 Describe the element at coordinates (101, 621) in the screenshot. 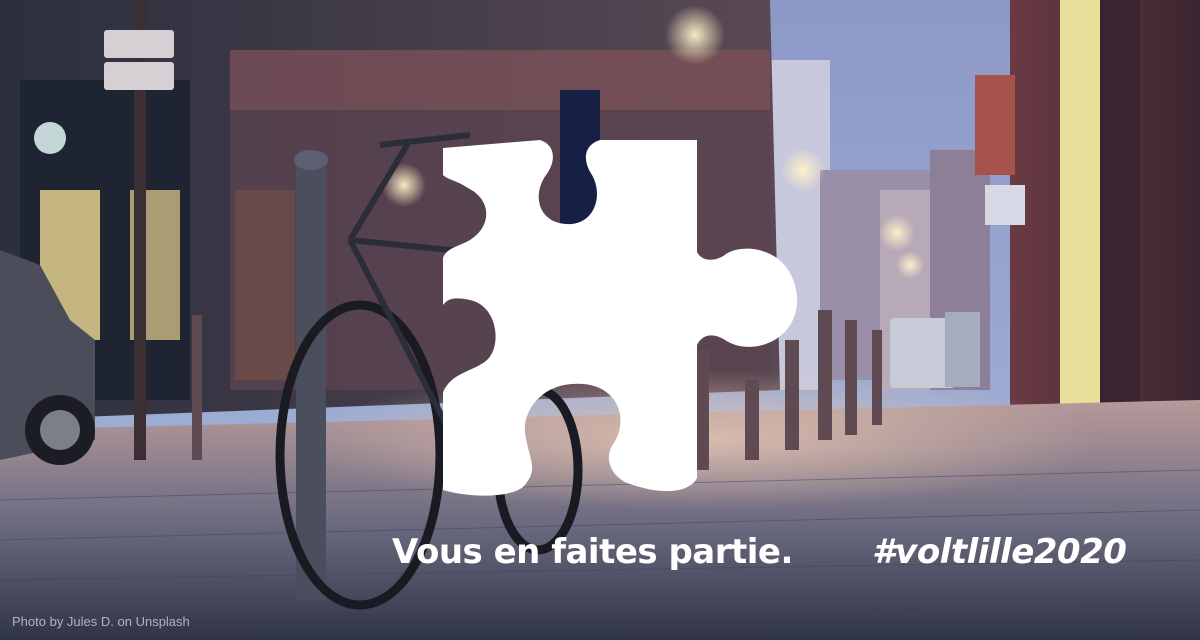

I see `photo-credit: Photo by Jules D. on Unsplash` at that location.